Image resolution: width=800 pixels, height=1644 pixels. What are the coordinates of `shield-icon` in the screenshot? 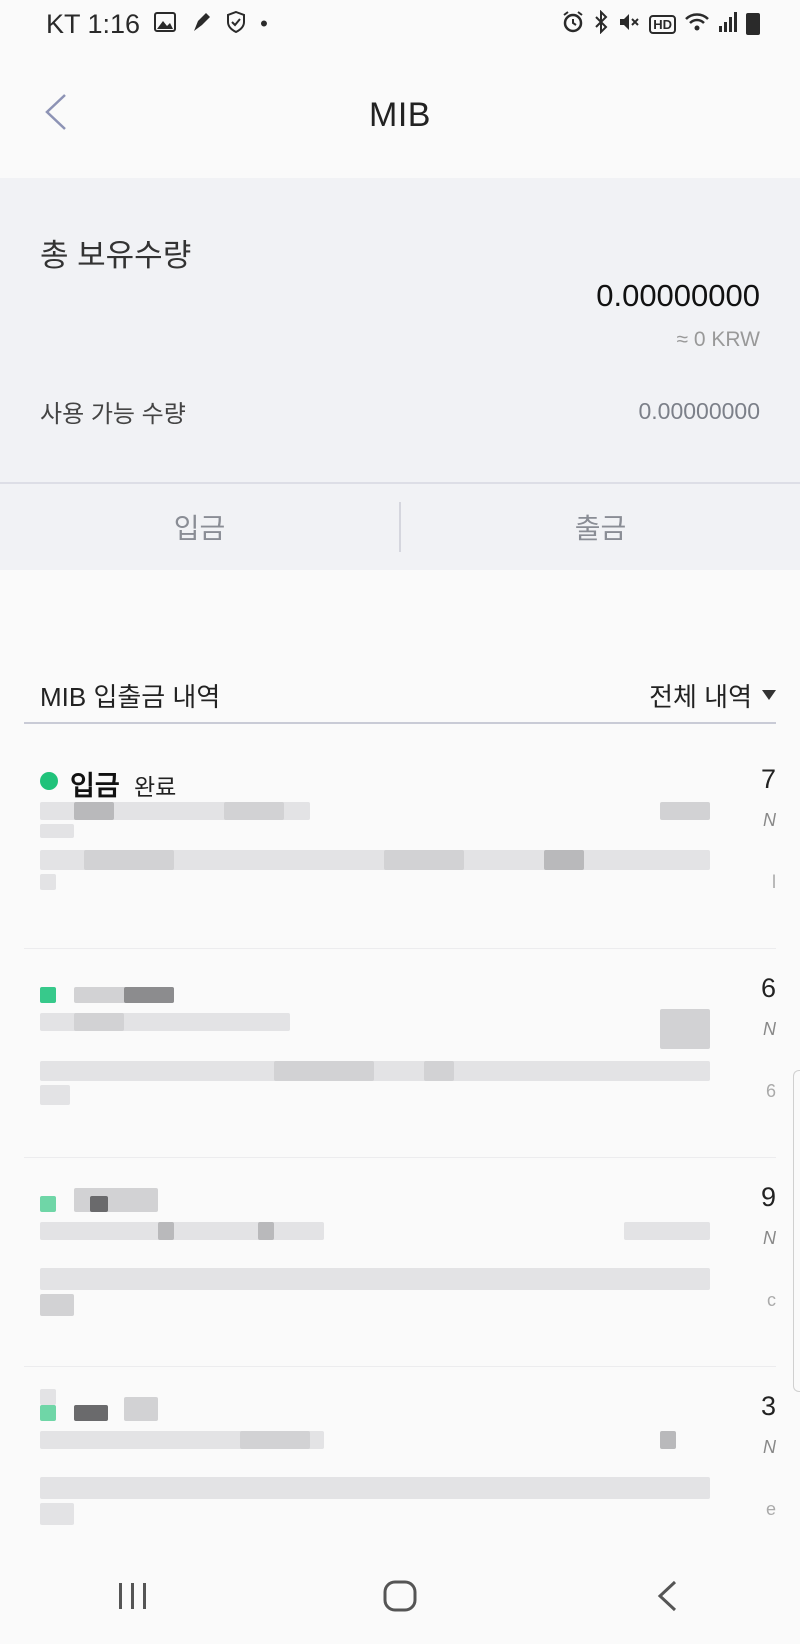 It's located at (236, 23).